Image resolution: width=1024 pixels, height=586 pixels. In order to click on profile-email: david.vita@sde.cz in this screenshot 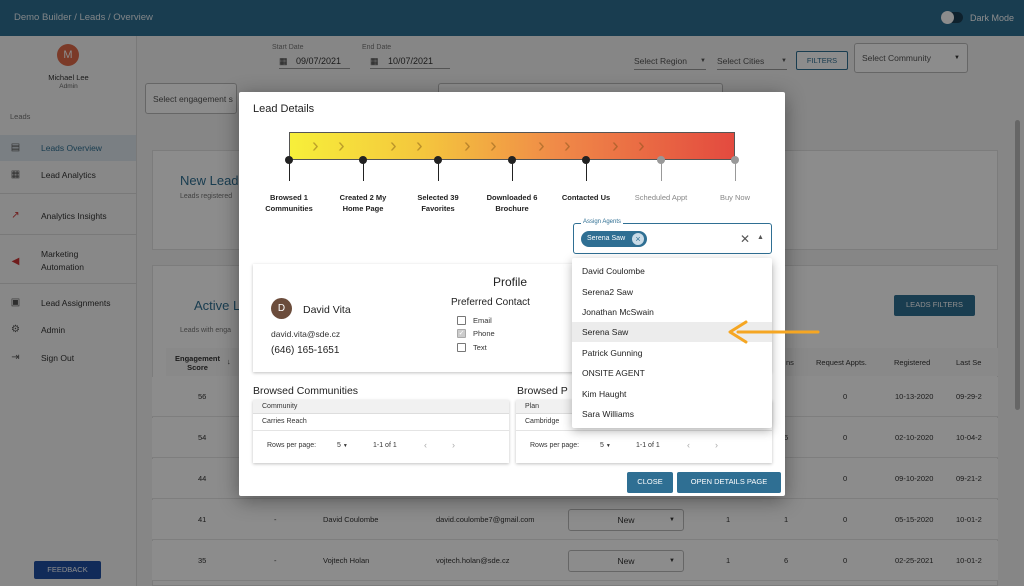, I will do `click(305, 334)`.